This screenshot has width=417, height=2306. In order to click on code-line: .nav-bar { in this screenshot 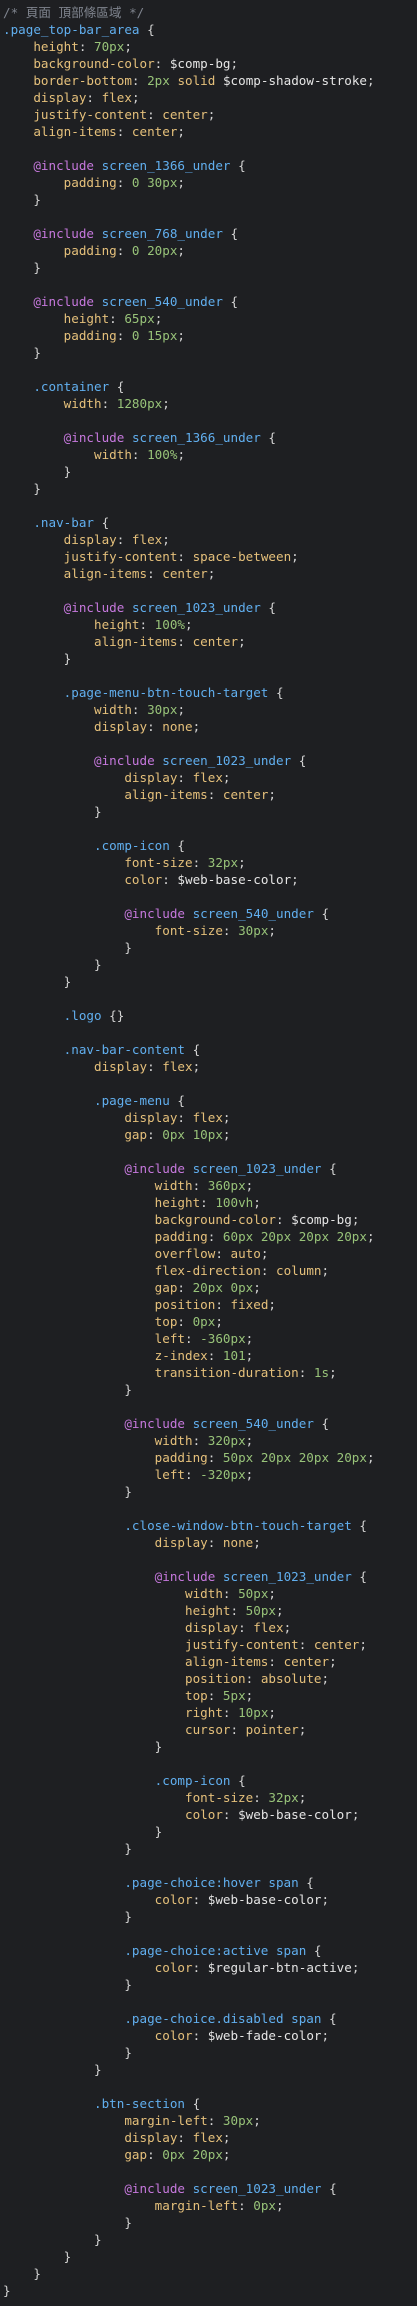, I will do `click(208, 522)`.